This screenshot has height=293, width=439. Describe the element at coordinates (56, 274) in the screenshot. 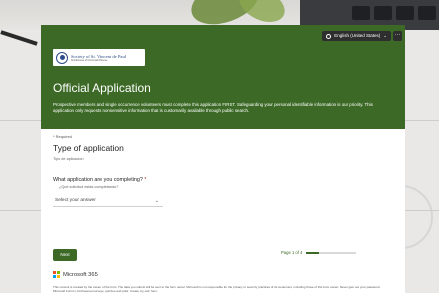

I see `microsoft-logo-icon` at that location.